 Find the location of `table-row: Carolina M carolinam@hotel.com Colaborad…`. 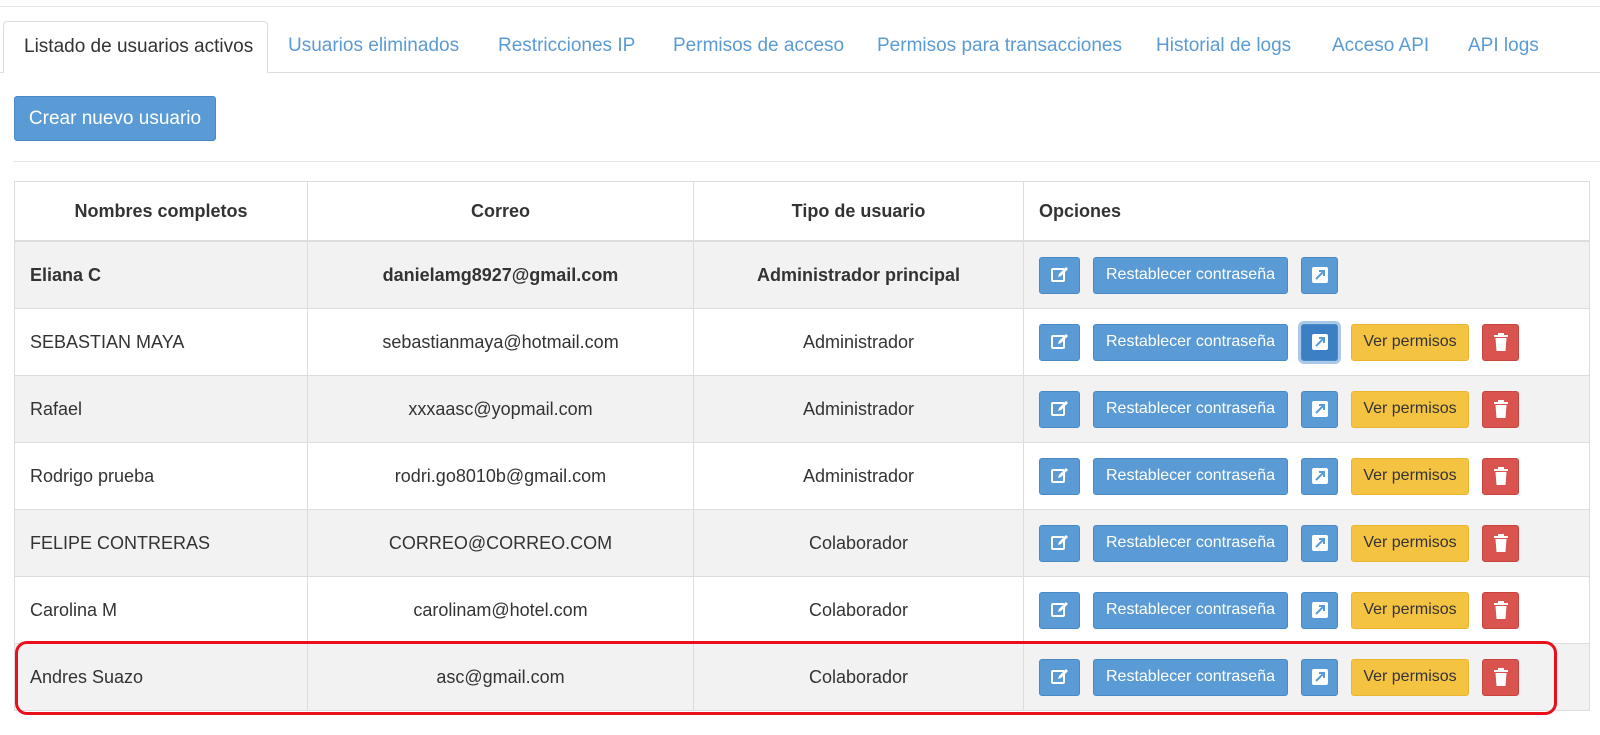

table-row: Carolina M carolinam@hotel.com Colaborad… is located at coordinates (802, 610).